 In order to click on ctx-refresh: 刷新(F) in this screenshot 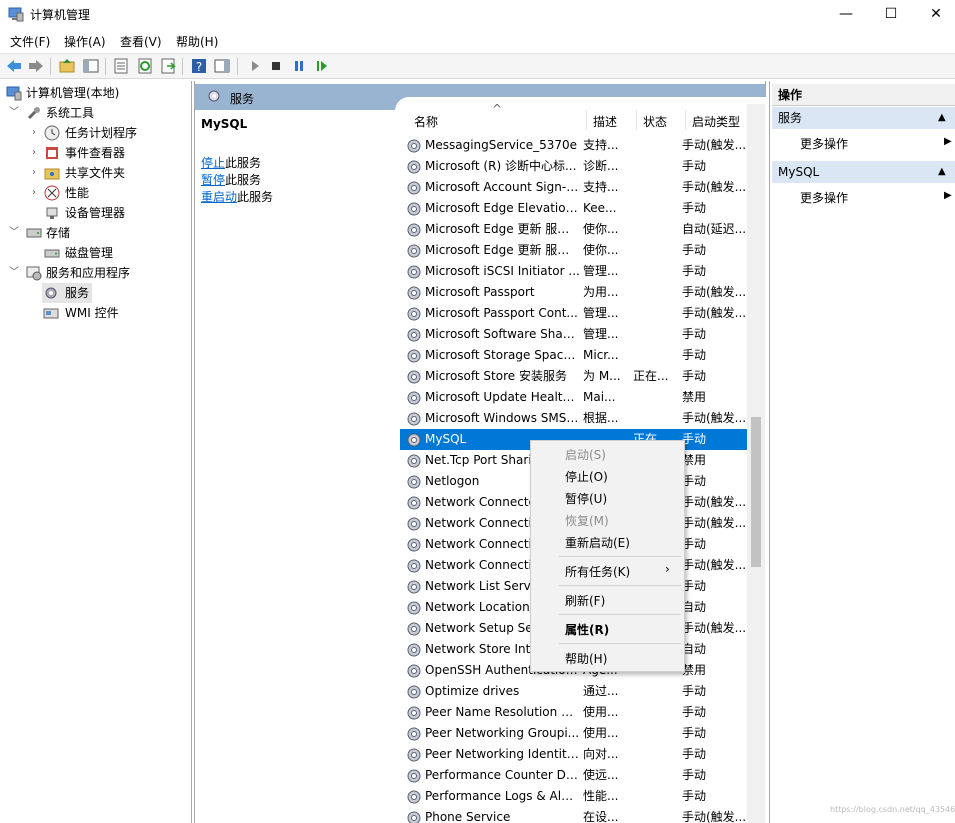, I will do `click(585, 600)`.